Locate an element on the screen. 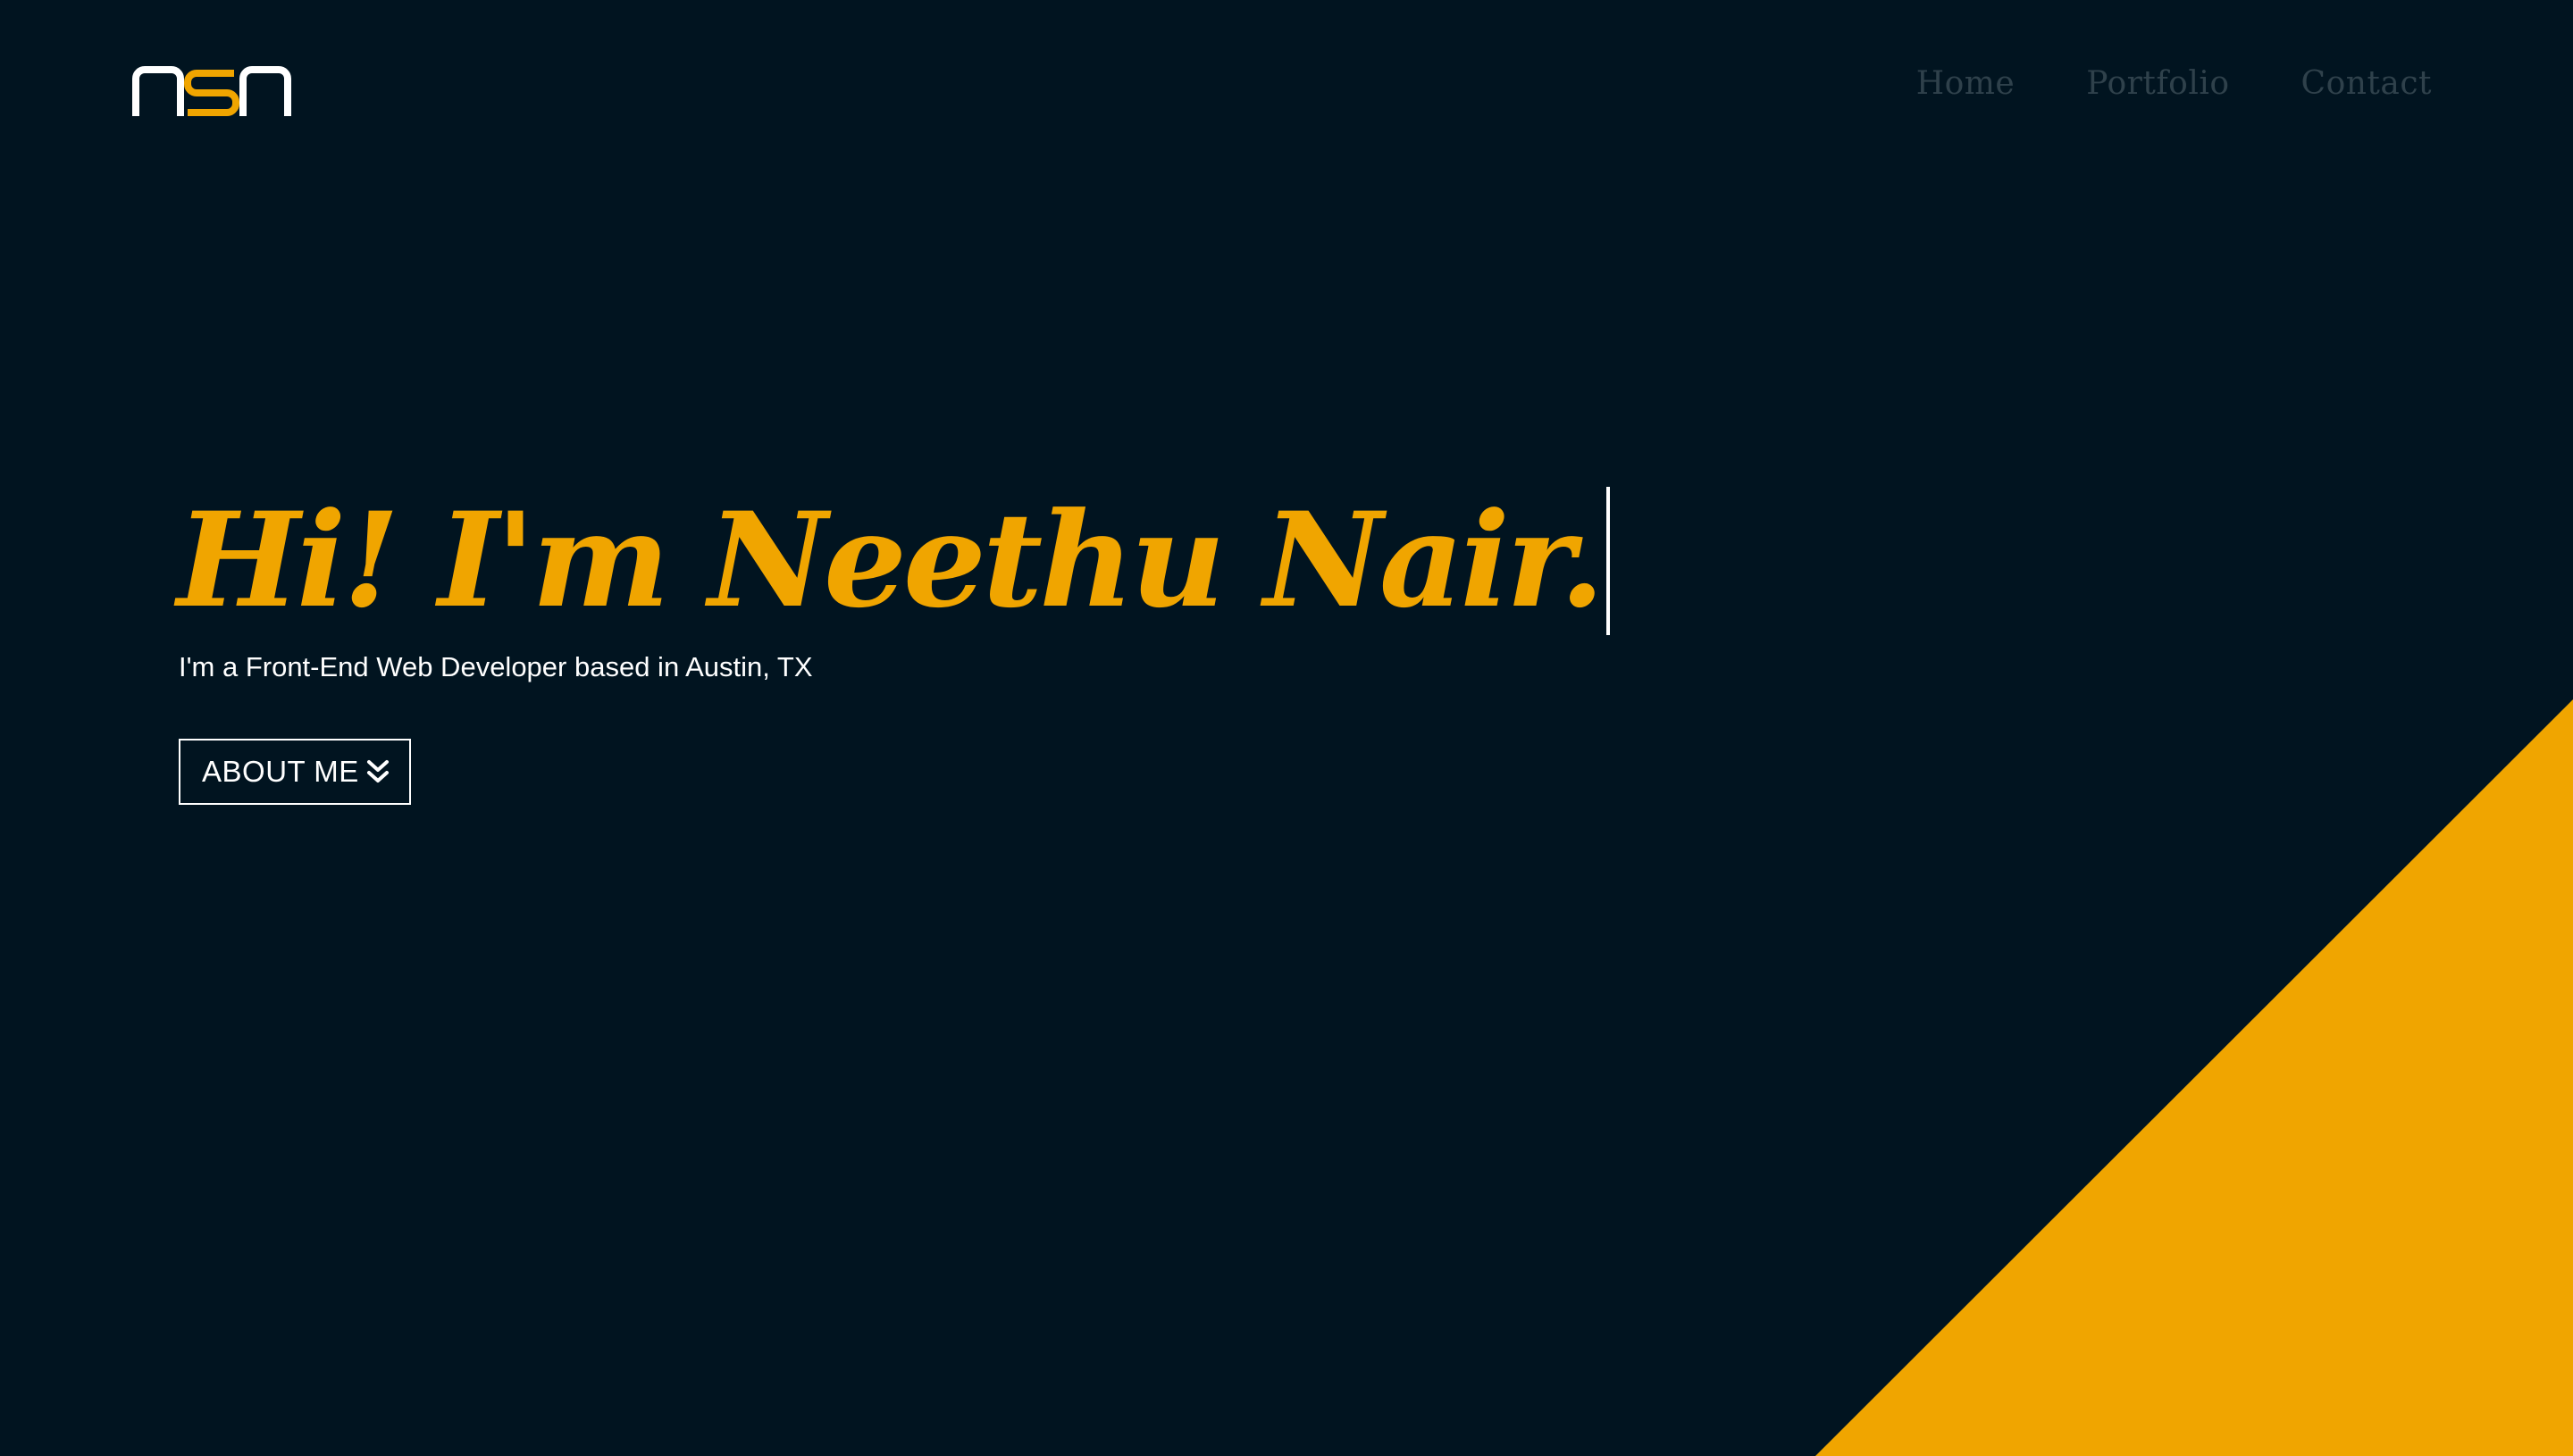  nav-portfolio-link: Portfolio is located at coordinates (2157, 84).